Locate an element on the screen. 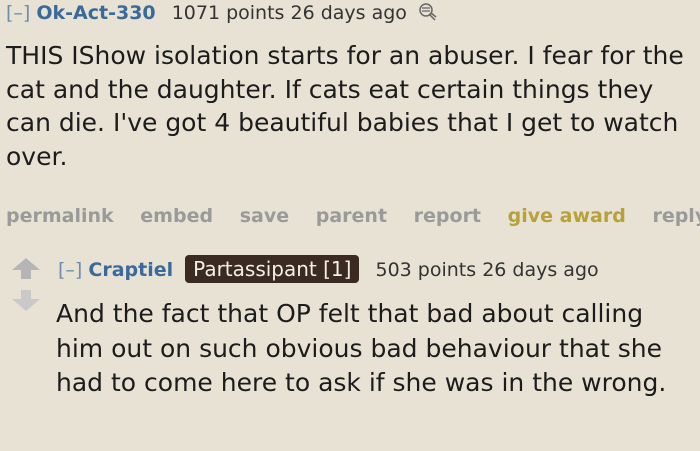  save-link: save is located at coordinates (264, 216).